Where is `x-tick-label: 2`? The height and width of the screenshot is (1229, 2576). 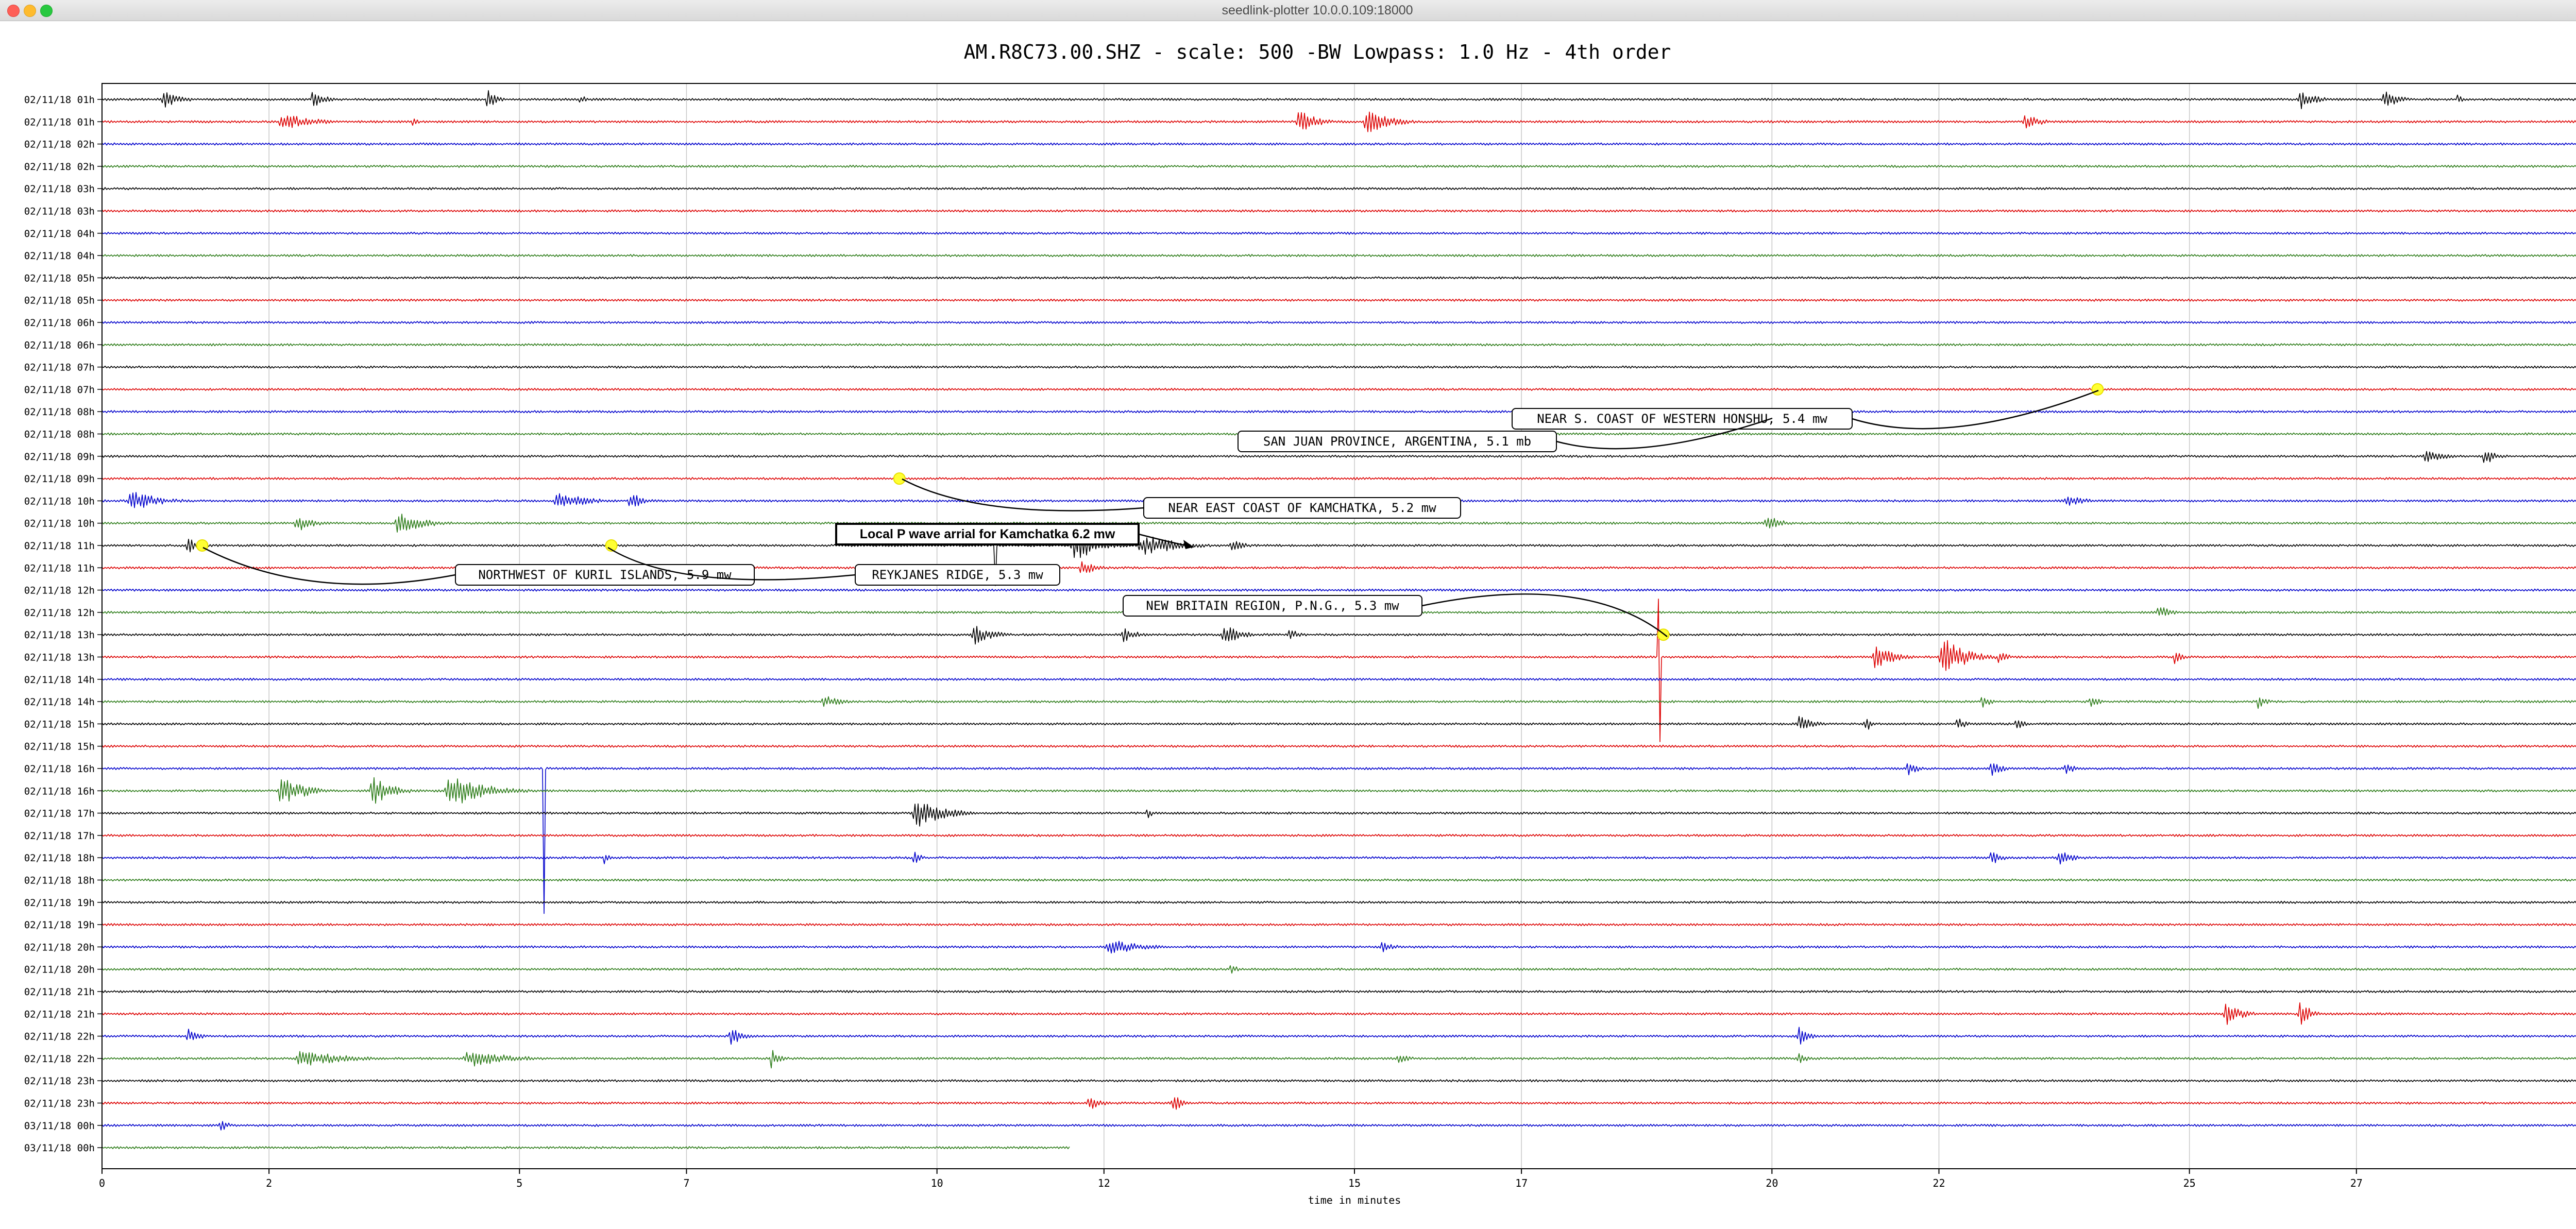 x-tick-label: 2 is located at coordinates (269, 1183).